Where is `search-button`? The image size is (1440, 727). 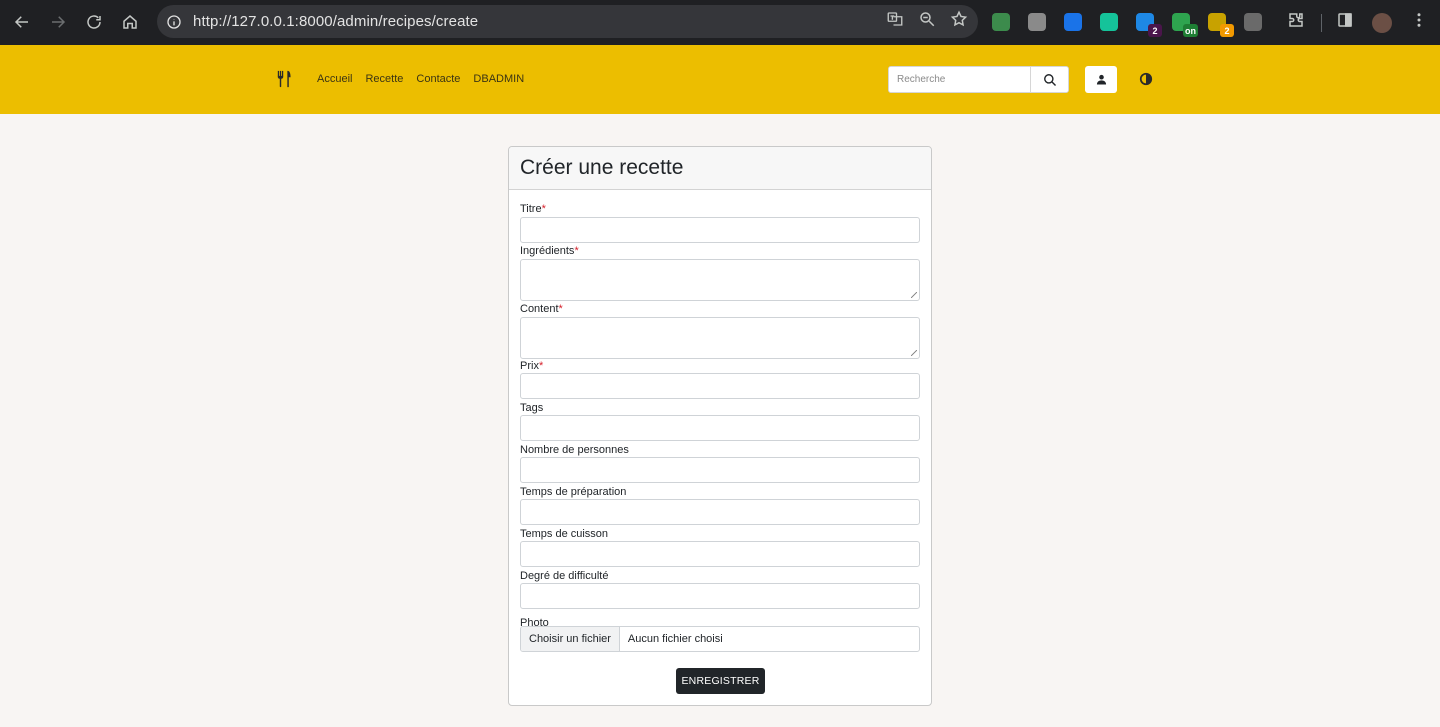
search-button is located at coordinates (1049, 79).